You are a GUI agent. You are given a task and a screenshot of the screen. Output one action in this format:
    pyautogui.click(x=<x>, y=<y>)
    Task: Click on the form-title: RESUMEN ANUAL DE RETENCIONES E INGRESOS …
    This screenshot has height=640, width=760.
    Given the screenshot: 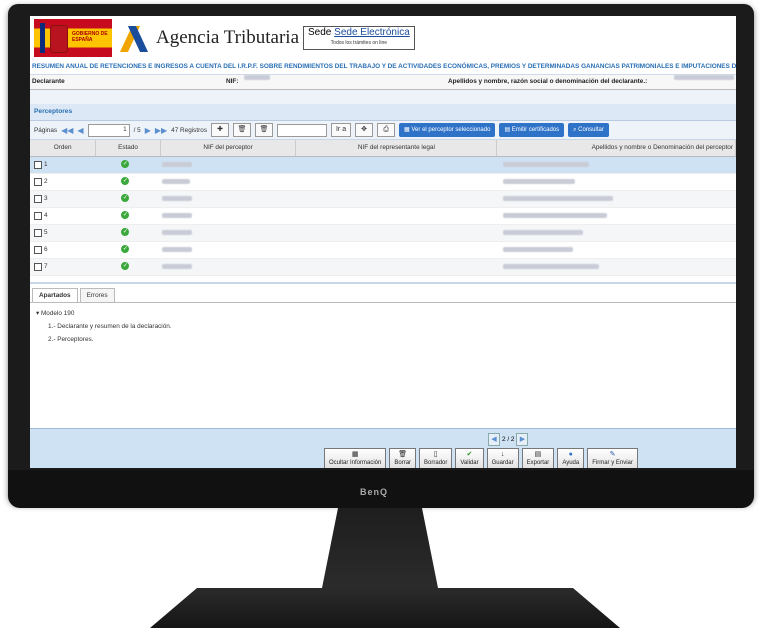 What is the action you would take?
    pyautogui.click(x=383, y=67)
    